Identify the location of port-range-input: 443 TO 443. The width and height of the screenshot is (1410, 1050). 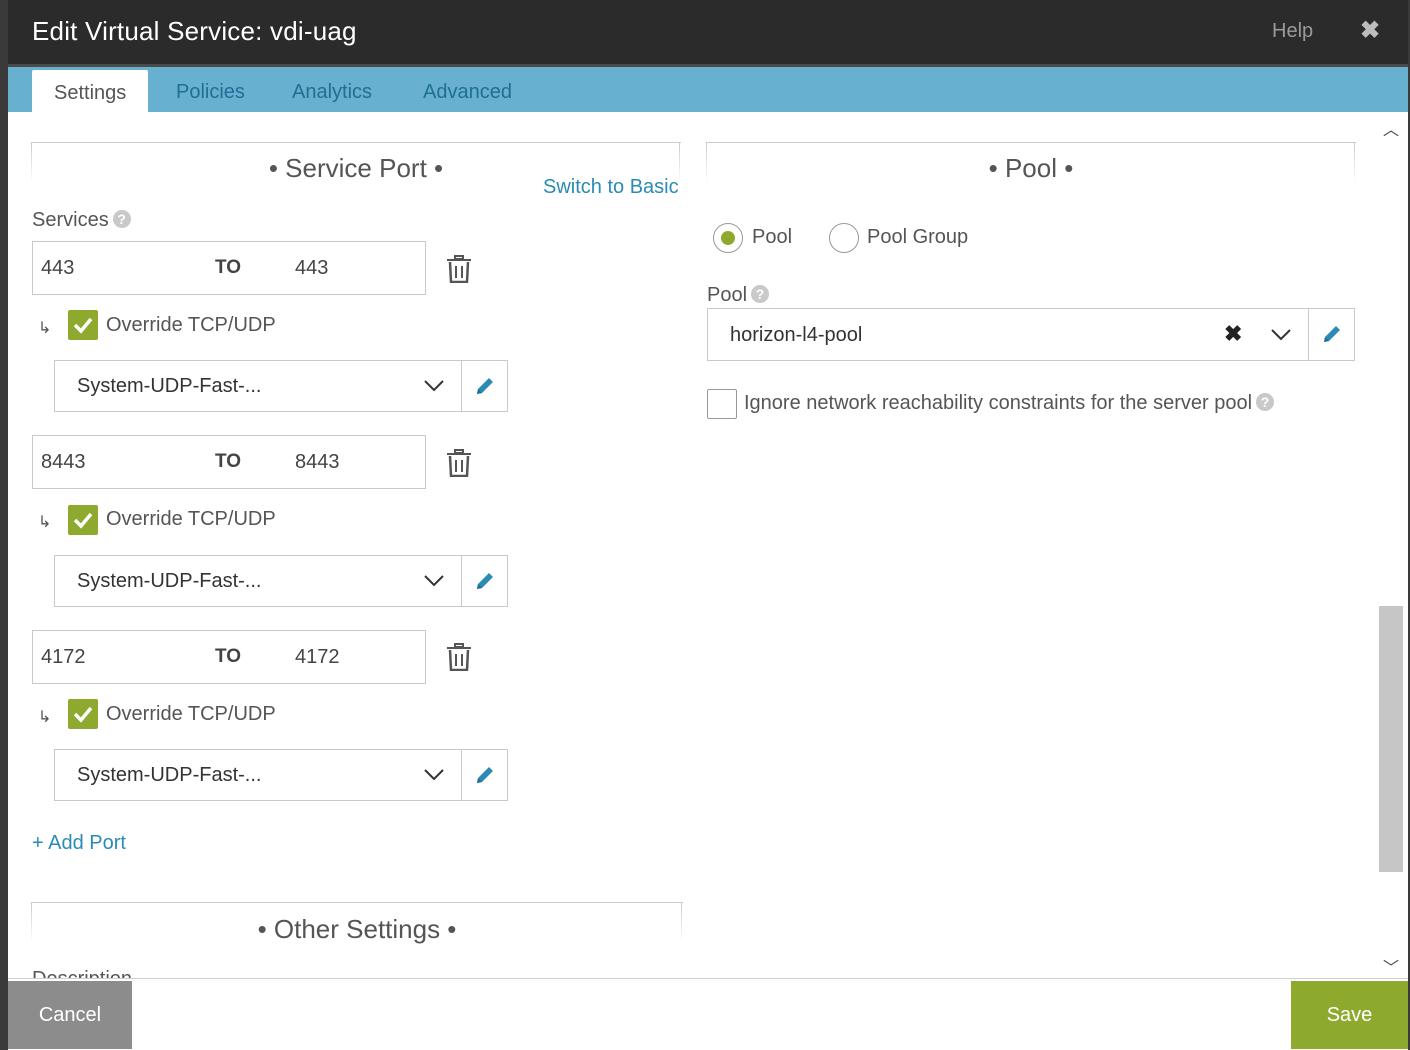
(229, 268).